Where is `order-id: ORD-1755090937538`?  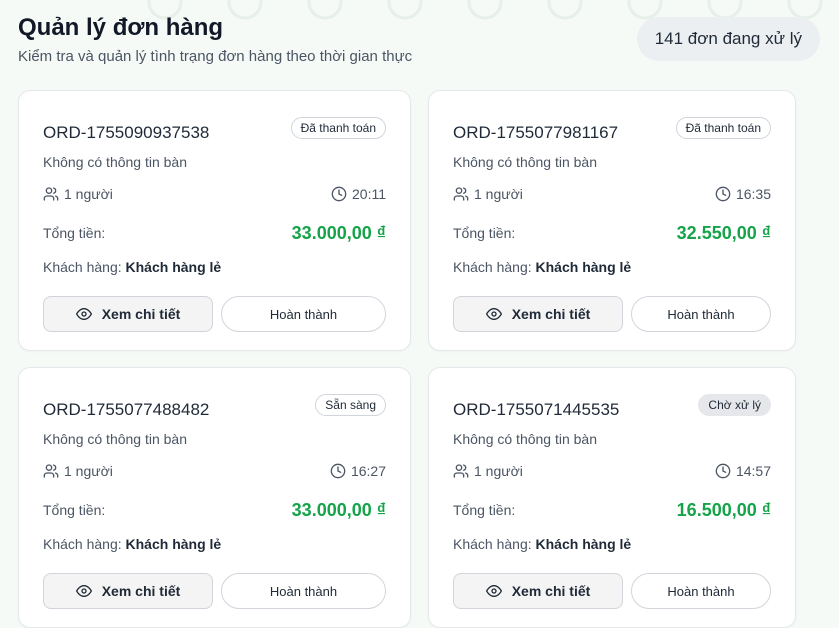 order-id: ORD-1755090937538 is located at coordinates (126, 132).